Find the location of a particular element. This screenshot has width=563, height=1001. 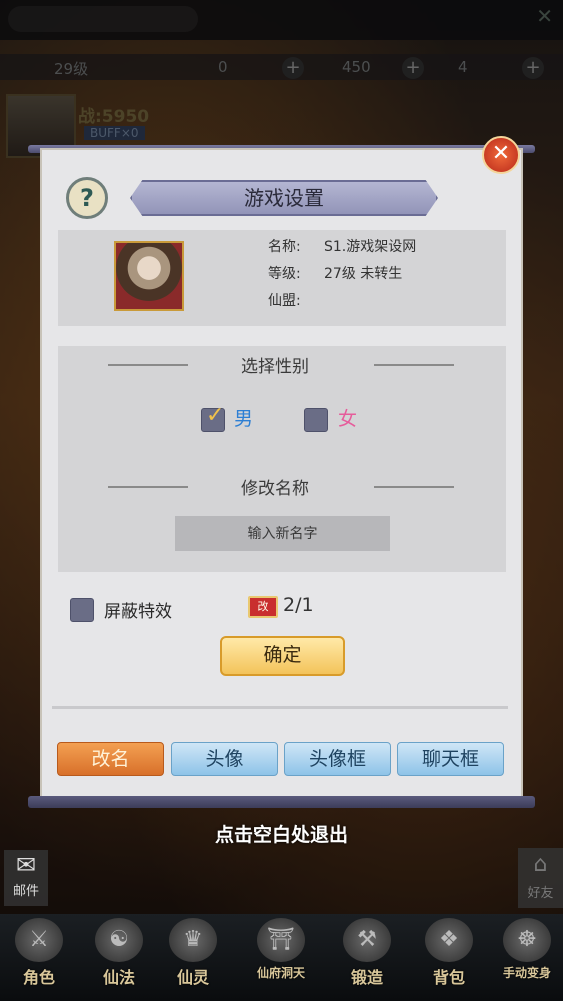

ornament-left-divider is located at coordinates (148, 365).